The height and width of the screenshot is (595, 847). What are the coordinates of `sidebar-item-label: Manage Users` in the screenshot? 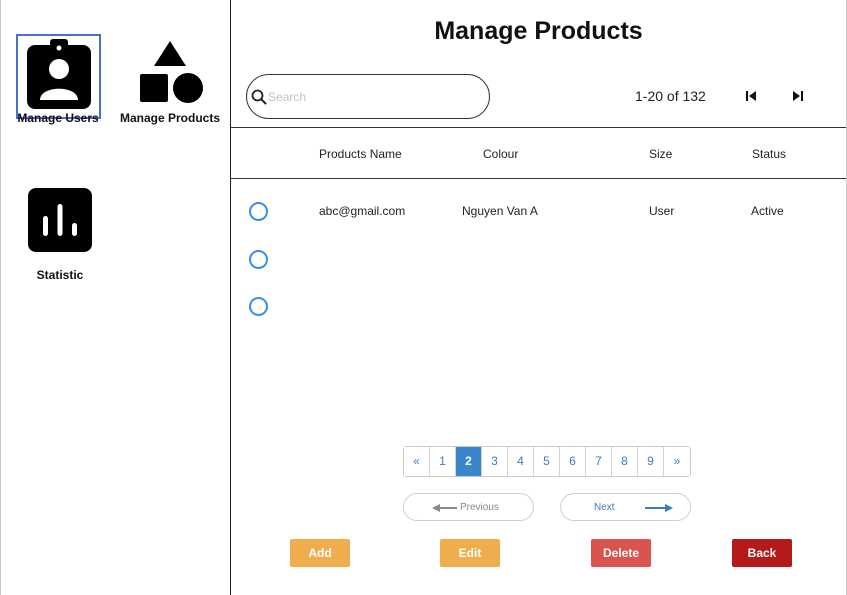 It's located at (58, 118).